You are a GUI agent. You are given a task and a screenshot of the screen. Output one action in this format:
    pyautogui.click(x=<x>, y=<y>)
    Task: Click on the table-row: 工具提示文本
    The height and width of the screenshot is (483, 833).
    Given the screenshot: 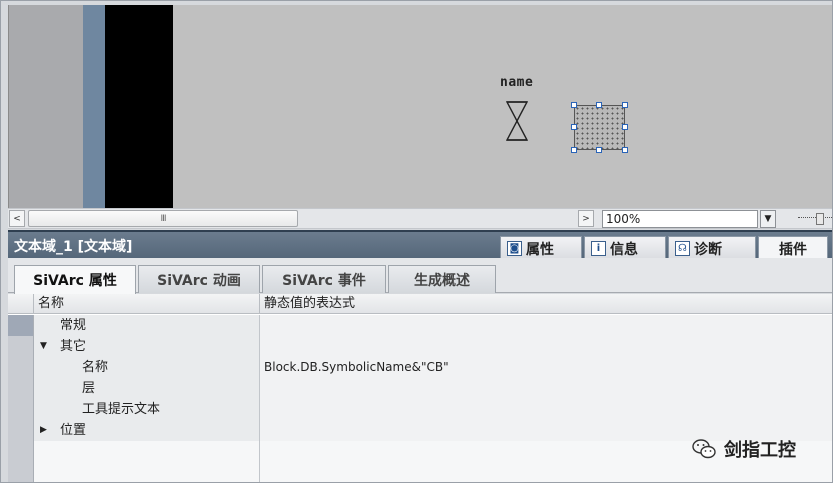 What is the action you would take?
    pyautogui.click(x=420, y=409)
    